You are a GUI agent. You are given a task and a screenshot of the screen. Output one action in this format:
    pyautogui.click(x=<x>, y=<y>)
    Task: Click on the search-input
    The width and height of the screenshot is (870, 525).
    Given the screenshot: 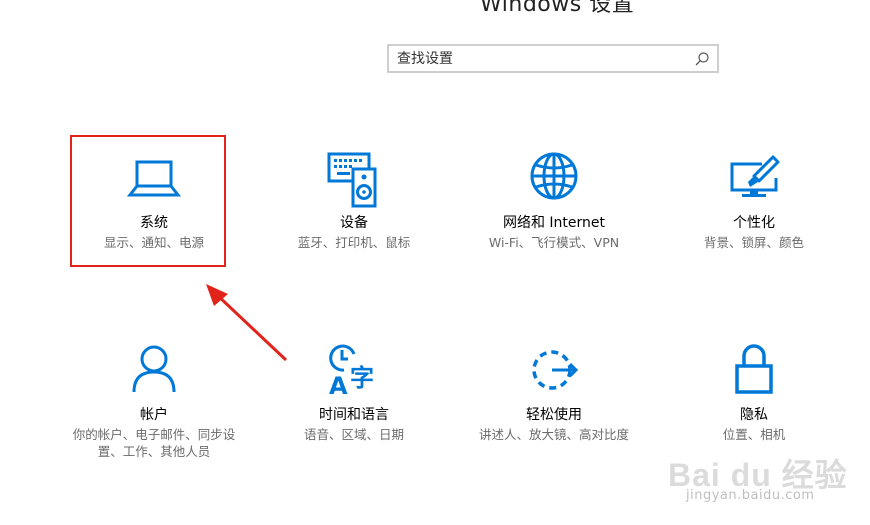 What is the action you would take?
    pyautogui.click(x=542, y=59)
    